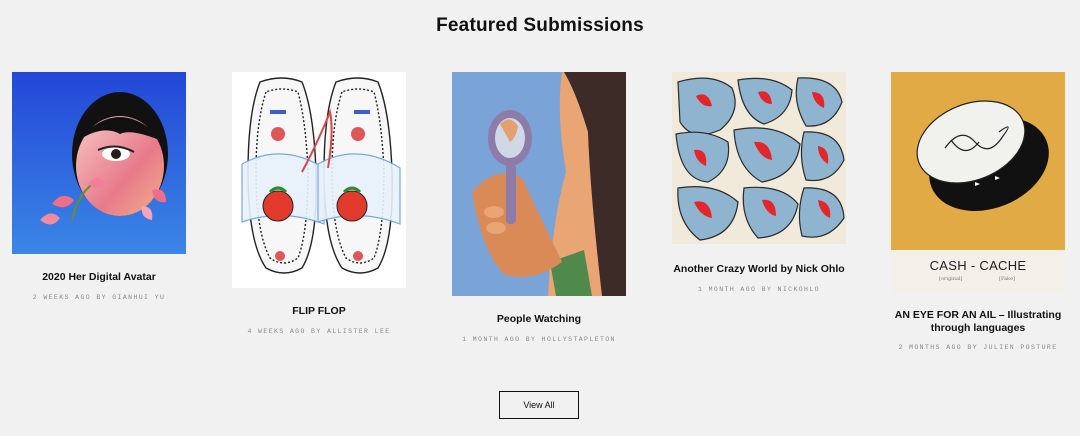 This screenshot has height=436, width=1080. I want to click on submission-title: Another Crazy World by Nick Ohlo, so click(759, 269).